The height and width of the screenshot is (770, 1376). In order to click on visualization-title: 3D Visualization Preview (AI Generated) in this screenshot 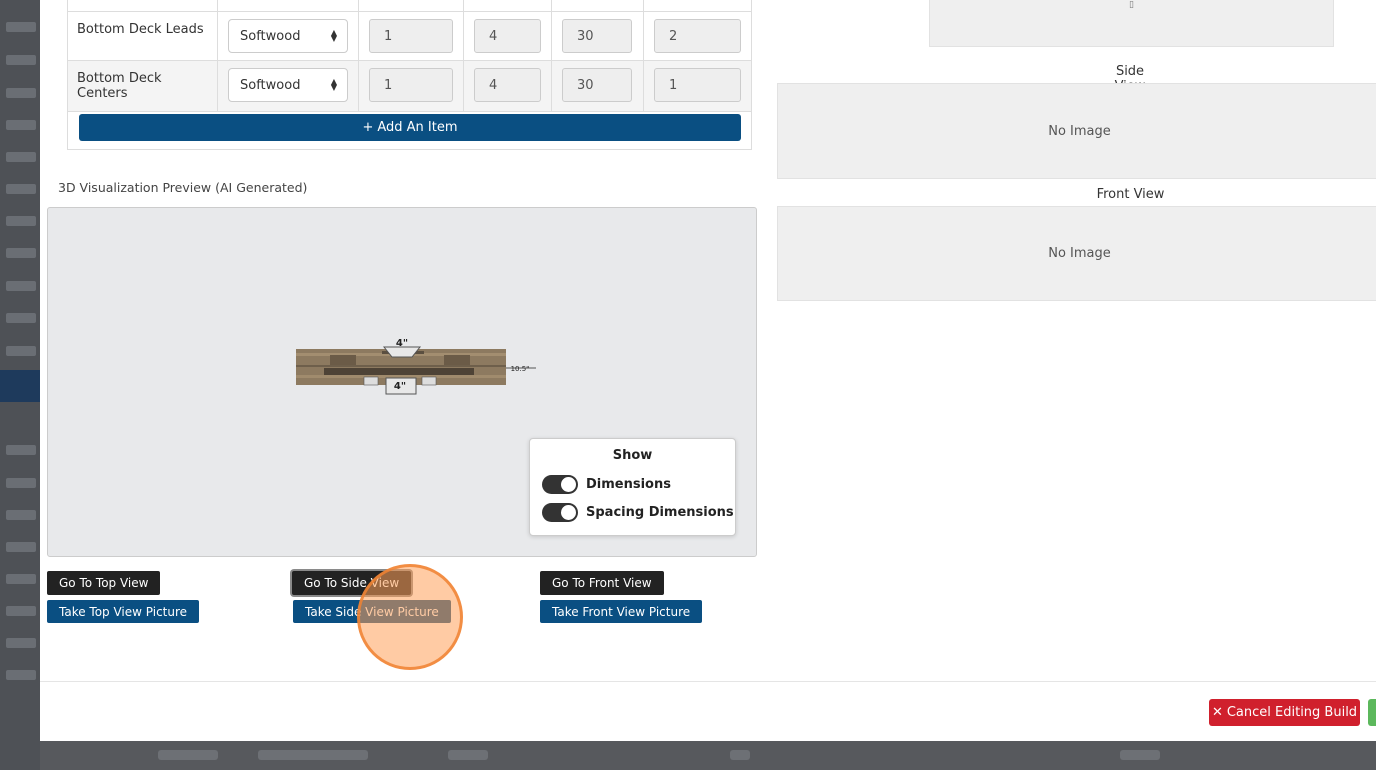, I will do `click(183, 187)`.